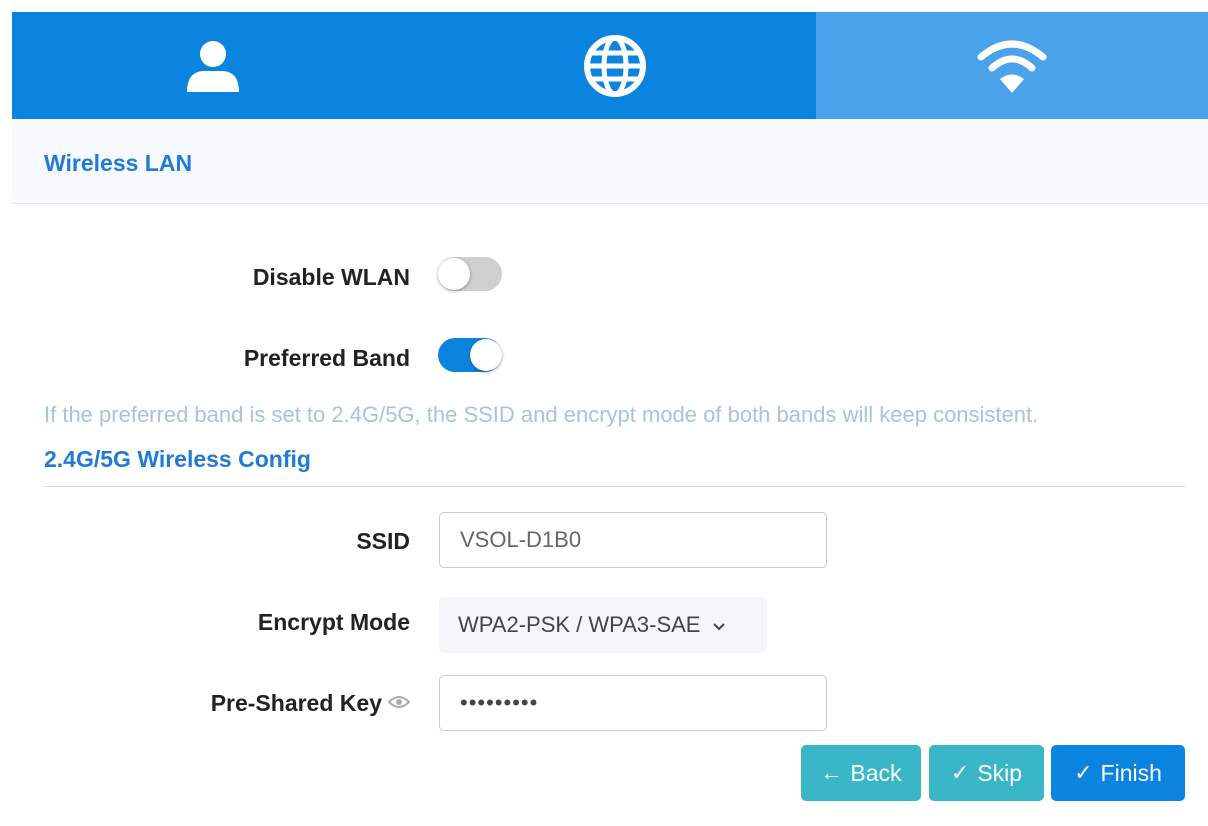  Describe the element at coordinates (118, 163) in the screenshot. I see `section-title: Wireless LAN` at that location.